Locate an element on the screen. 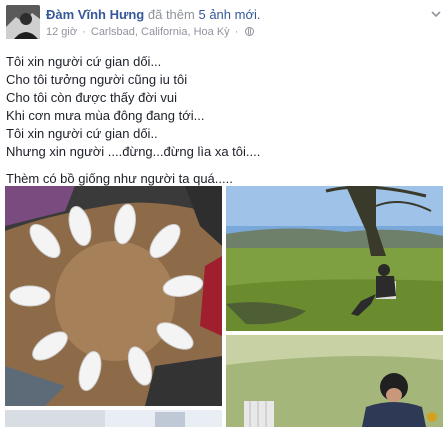 The height and width of the screenshot is (427, 448). post-meta: 12 giờ · Carlsbad, California, Hoa Kỳ · is located at coordinates (150, 32).